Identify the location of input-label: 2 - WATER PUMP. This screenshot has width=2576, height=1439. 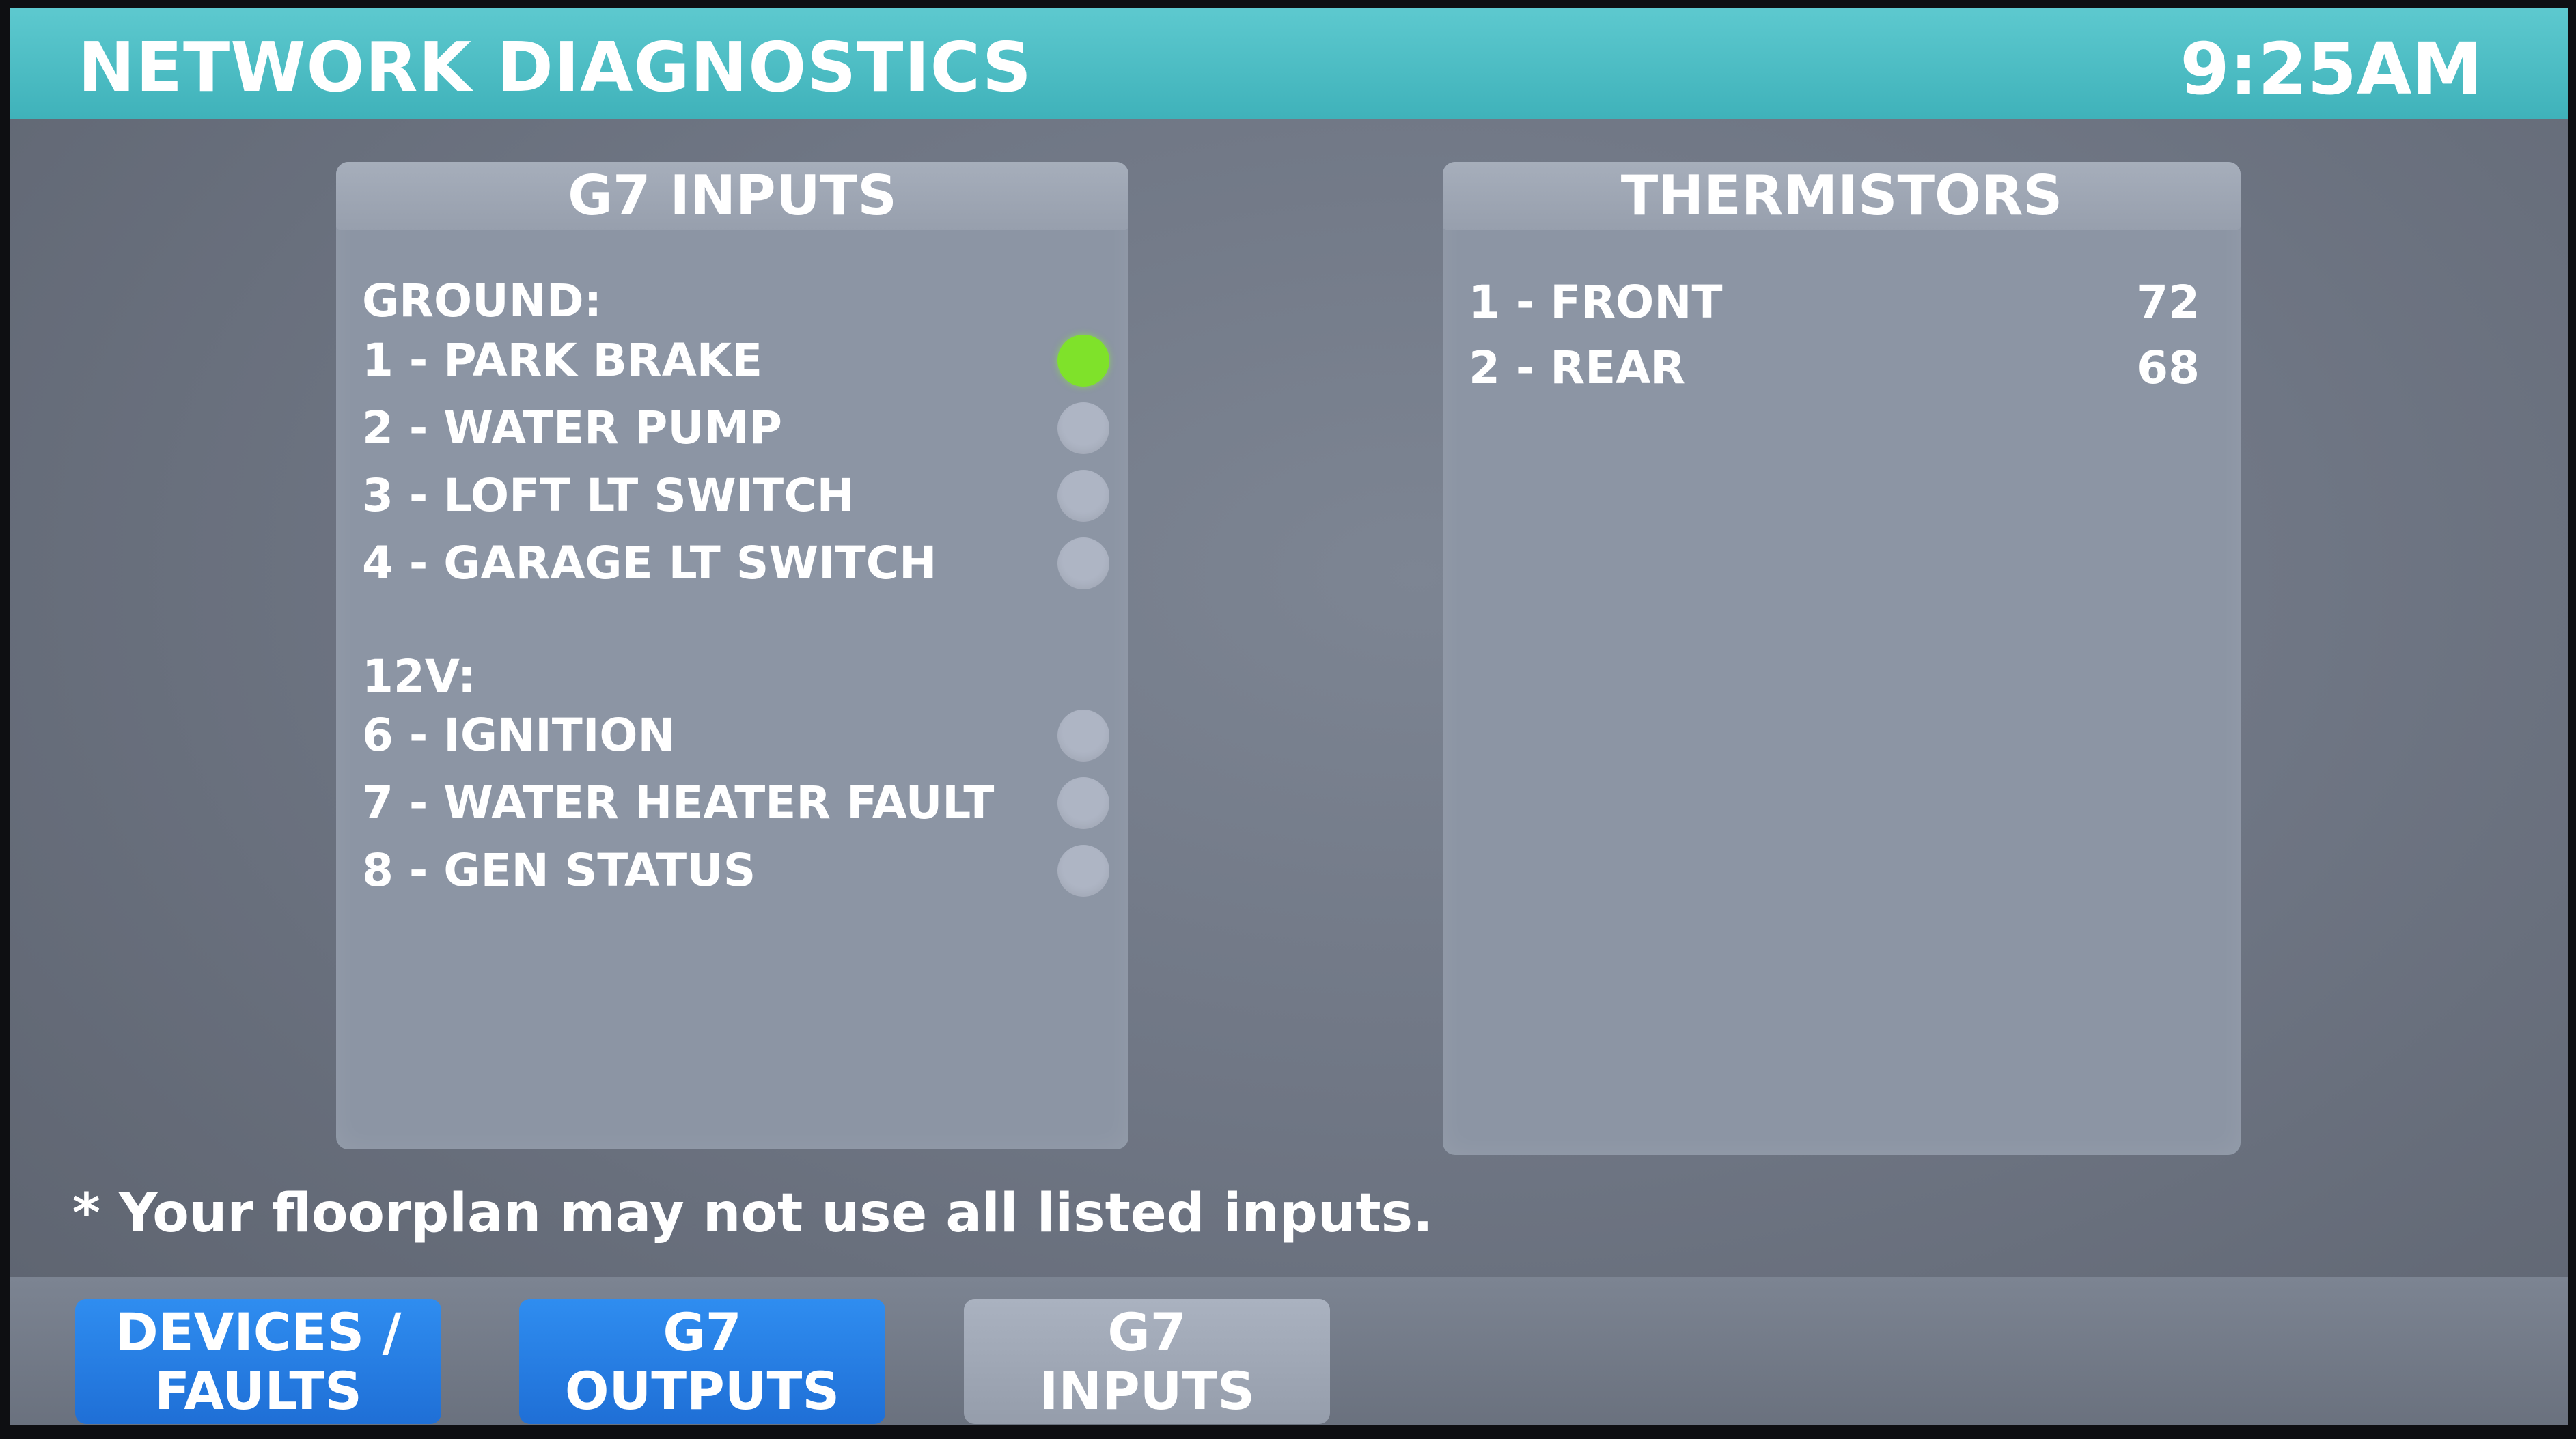
(572, 428).